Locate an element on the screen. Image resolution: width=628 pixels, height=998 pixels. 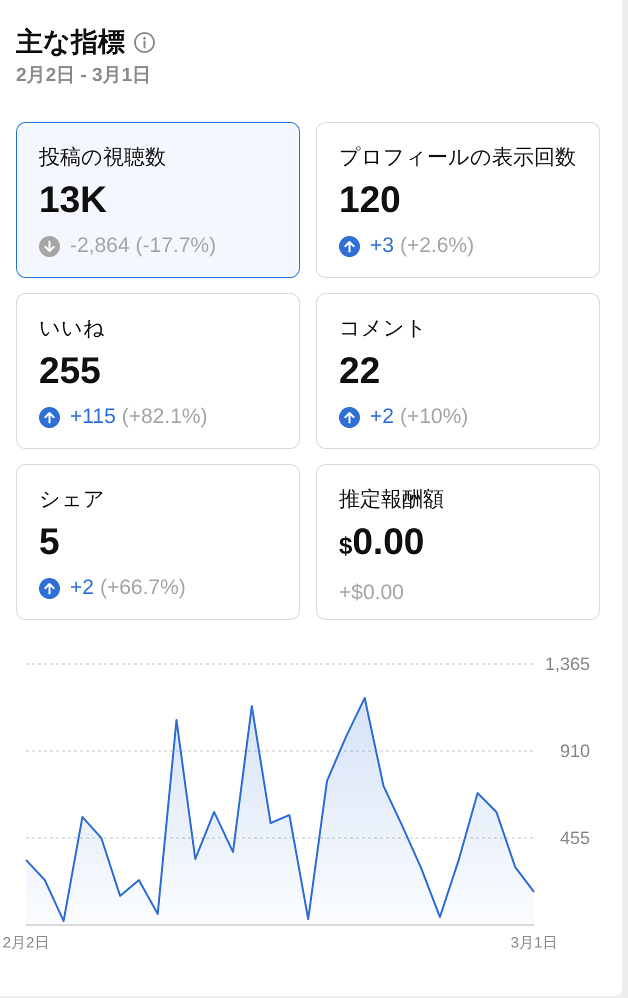
metric-label: プロフィールの表示回数 is located at coordinates (457, 158).